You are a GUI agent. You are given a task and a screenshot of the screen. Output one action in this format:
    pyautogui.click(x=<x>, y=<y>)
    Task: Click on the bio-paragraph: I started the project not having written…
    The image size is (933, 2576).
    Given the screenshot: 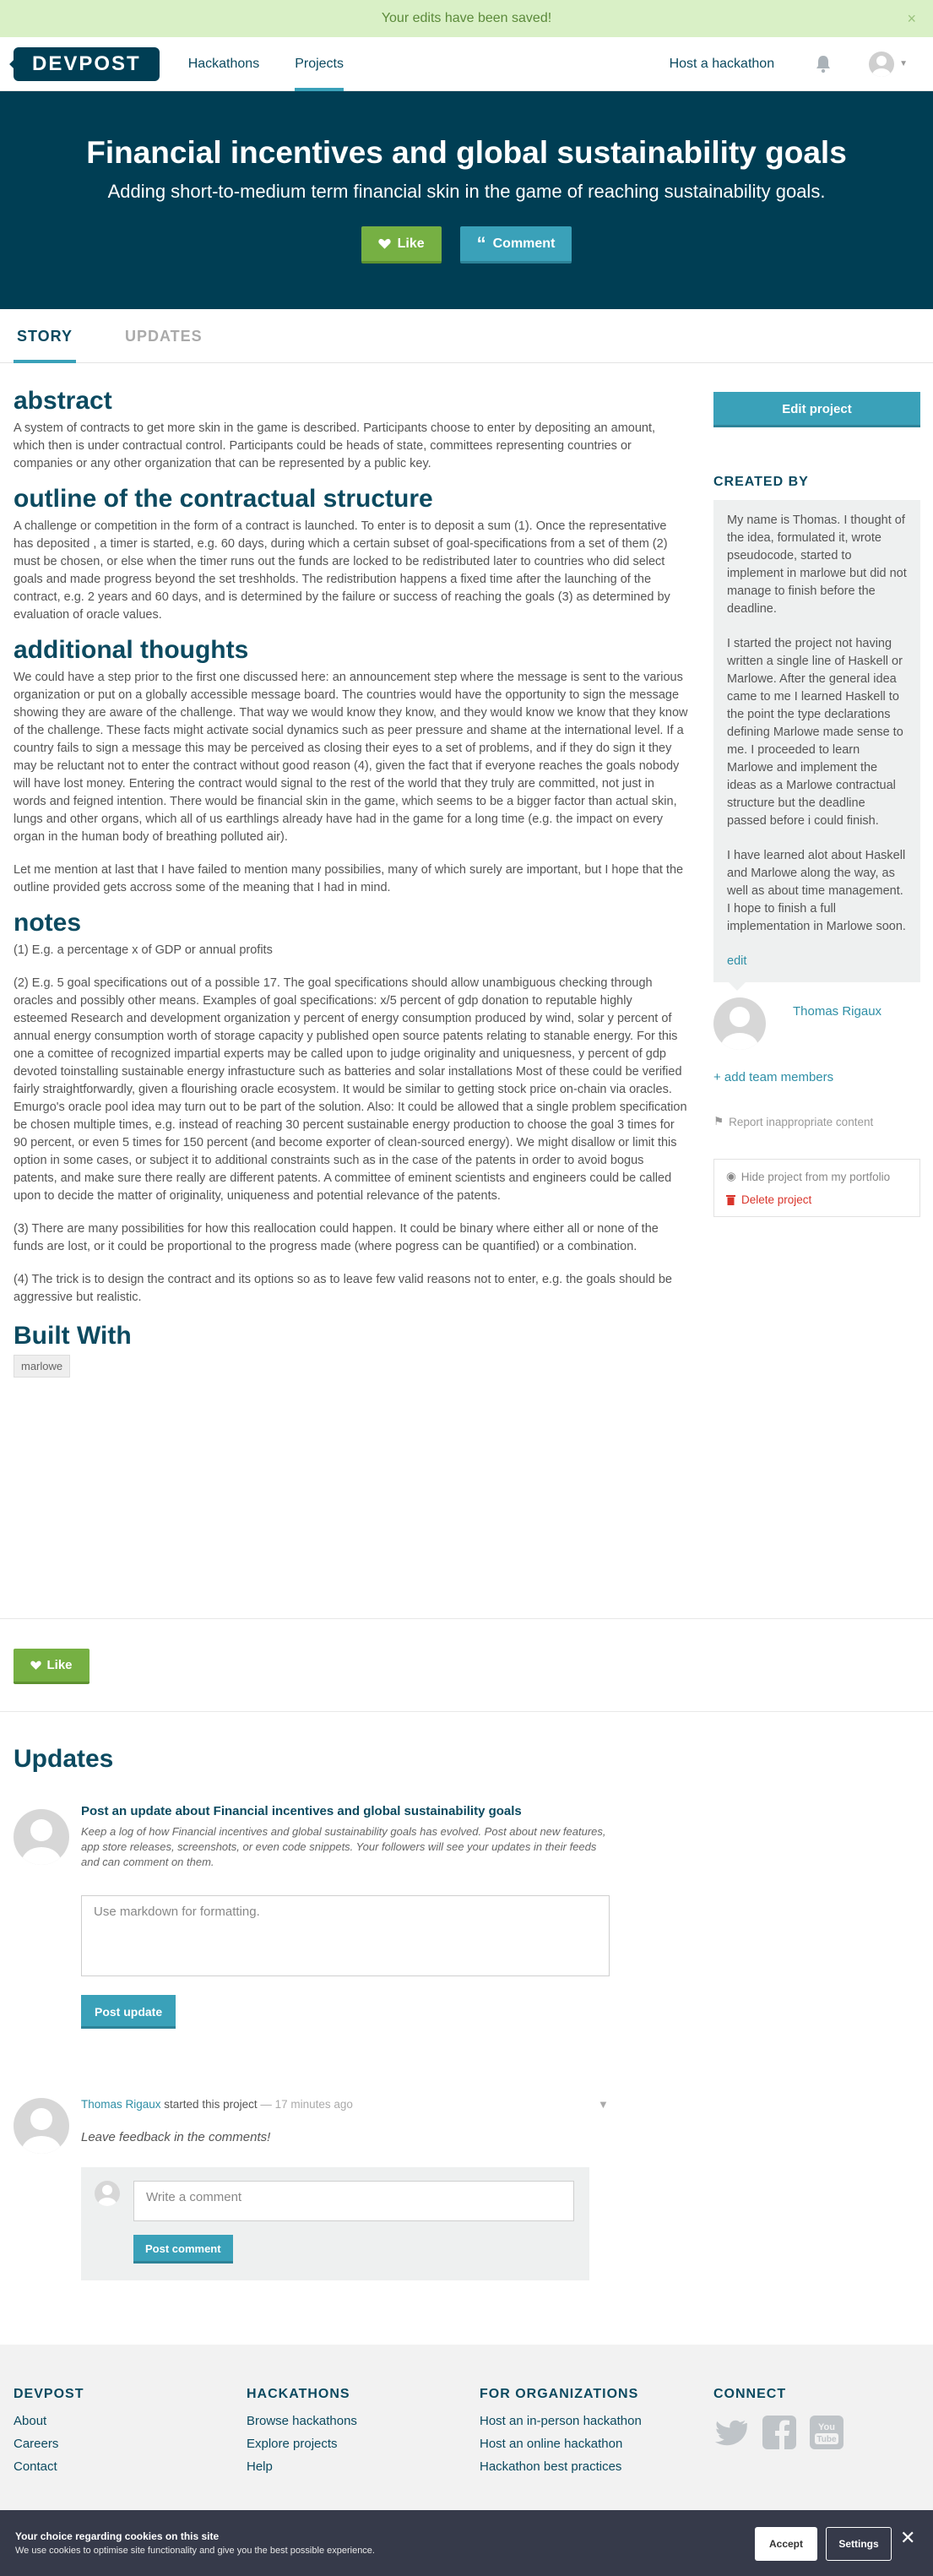 What is the action you would take?
    pyautogui.click(x=815, y=732)
    